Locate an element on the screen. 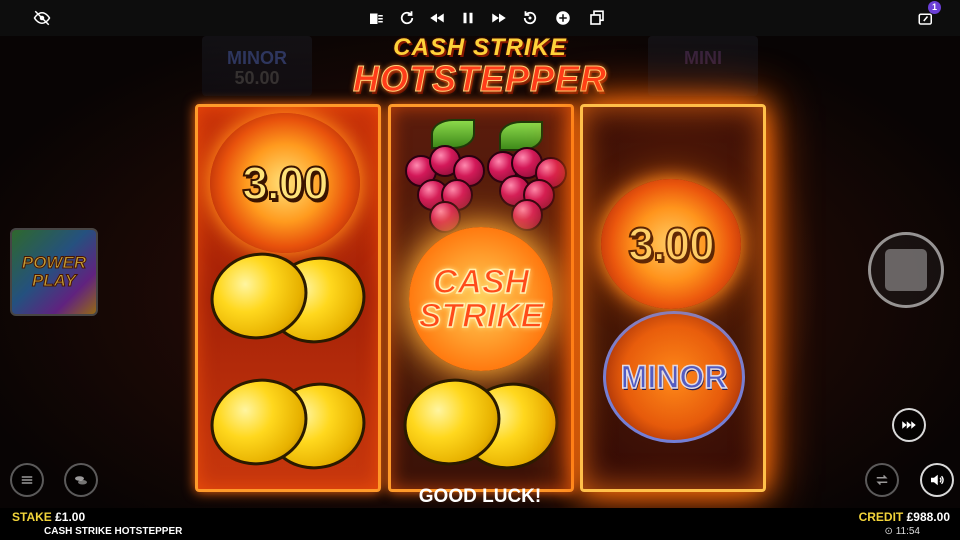 This screenshot has width=960, height=540. game-name: CASH STRIKE HOTSTEPPER is located at coordinates (113, 531).